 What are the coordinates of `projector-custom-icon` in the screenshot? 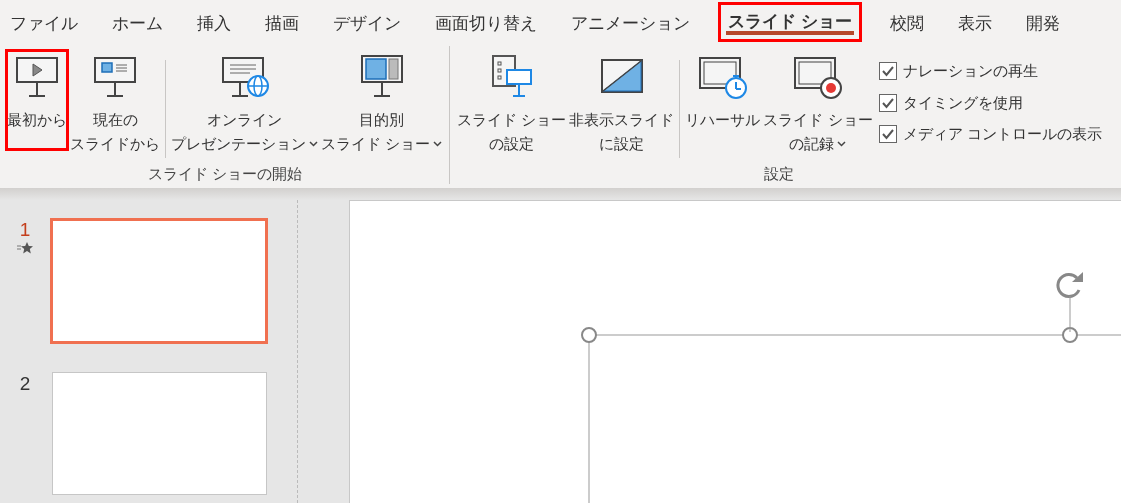 It's located at (381, 77).